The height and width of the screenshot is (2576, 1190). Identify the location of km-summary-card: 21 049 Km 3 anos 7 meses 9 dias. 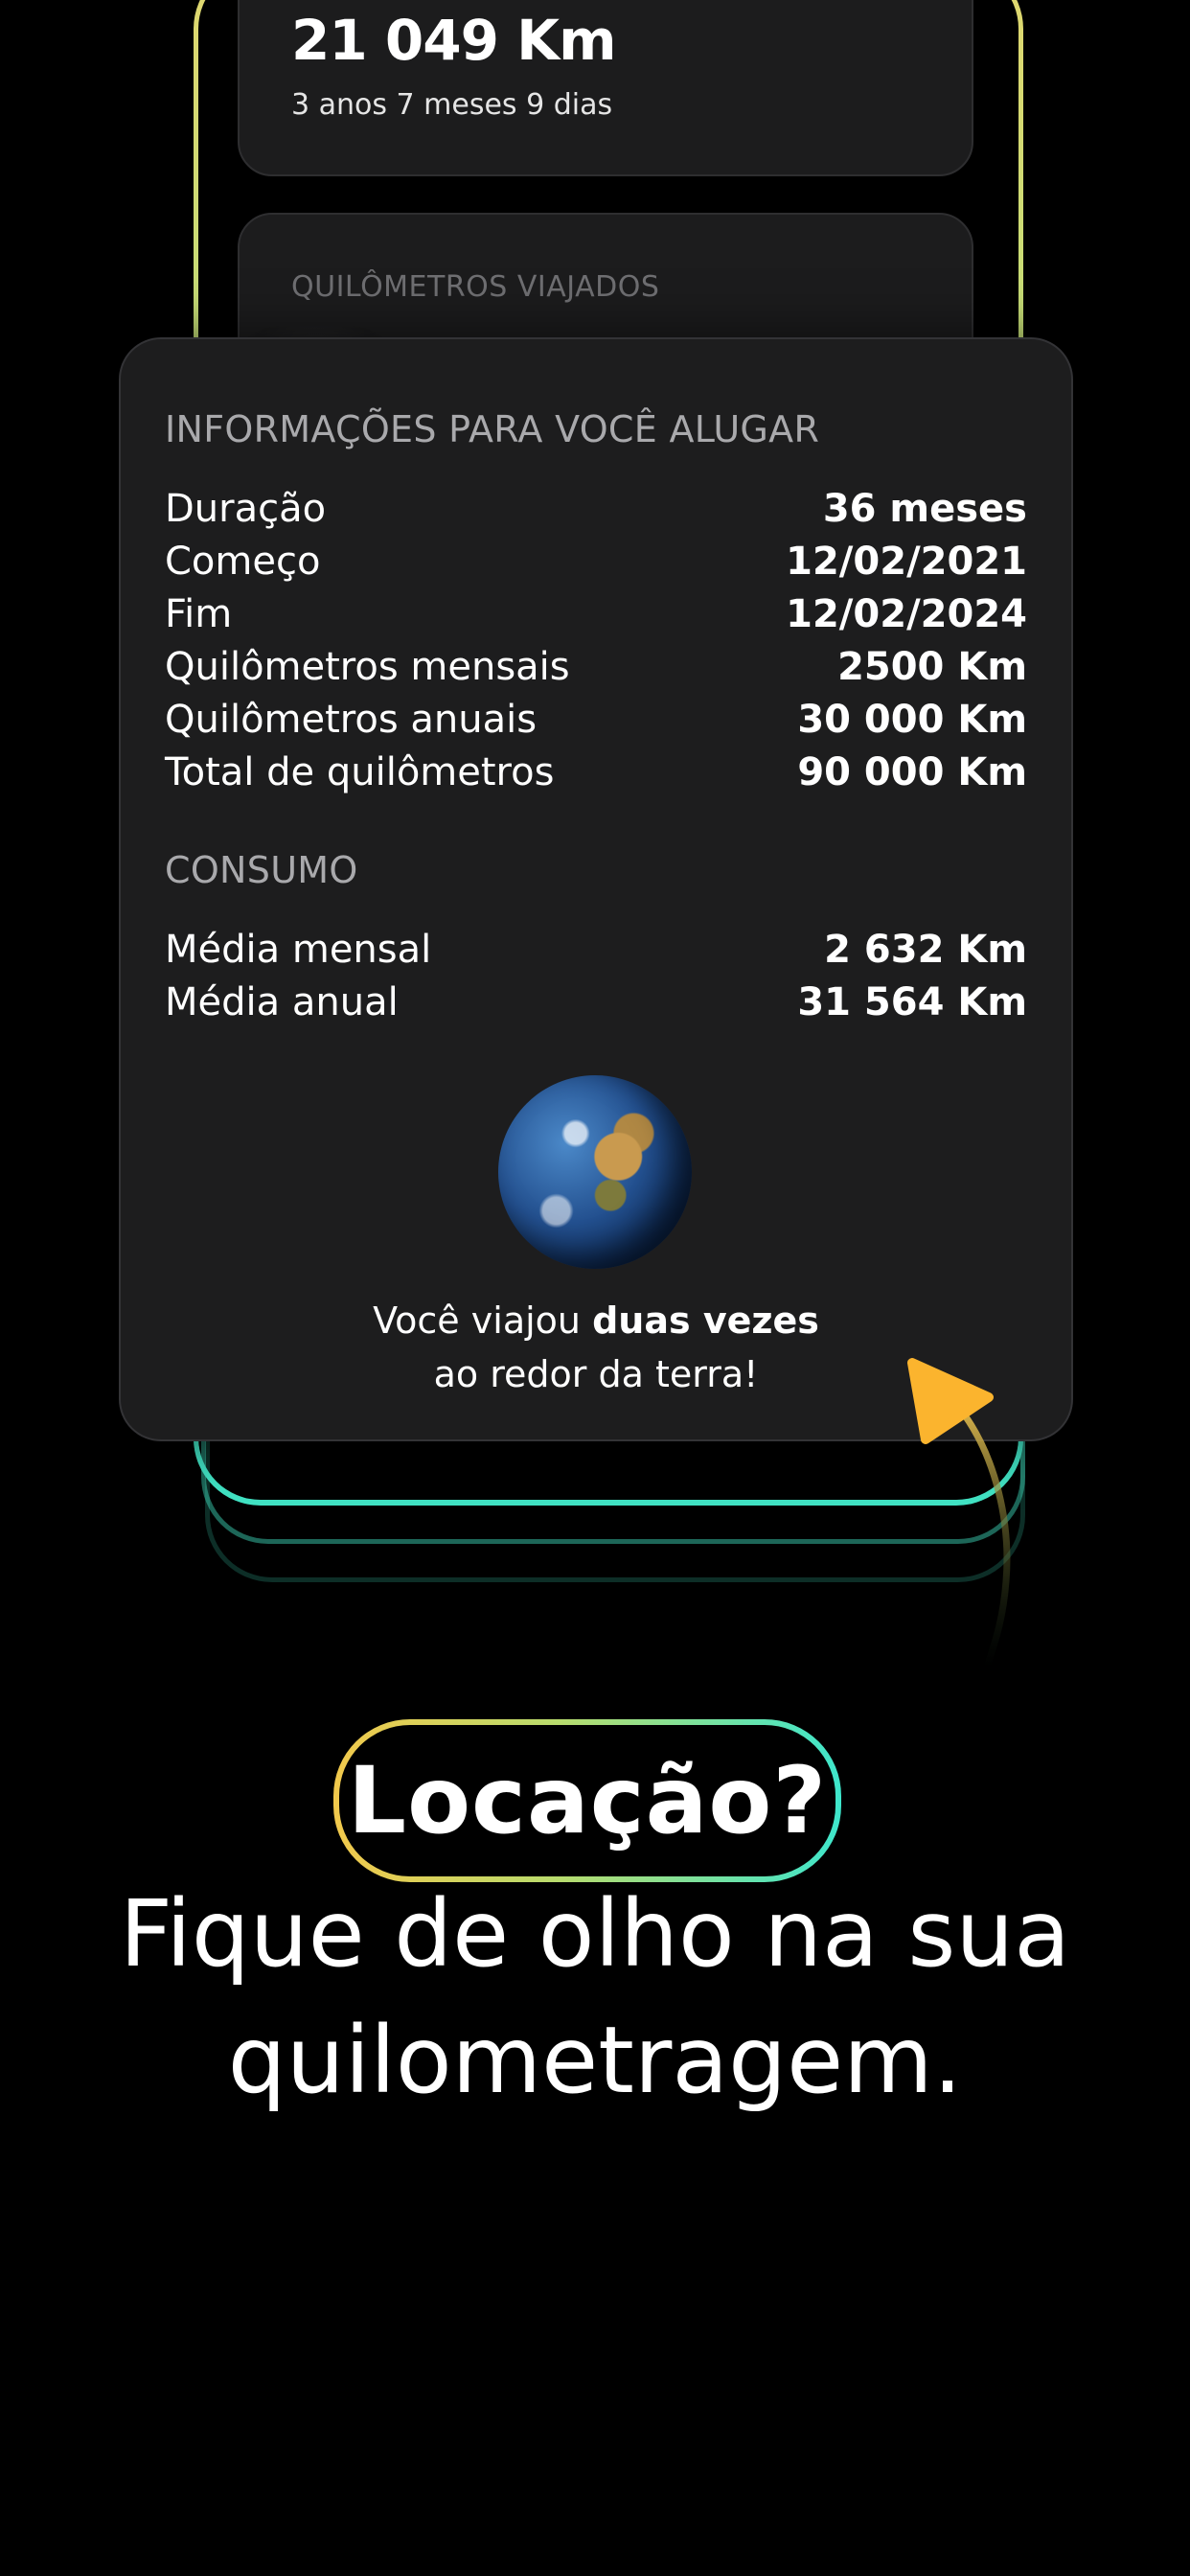
(606, 88).